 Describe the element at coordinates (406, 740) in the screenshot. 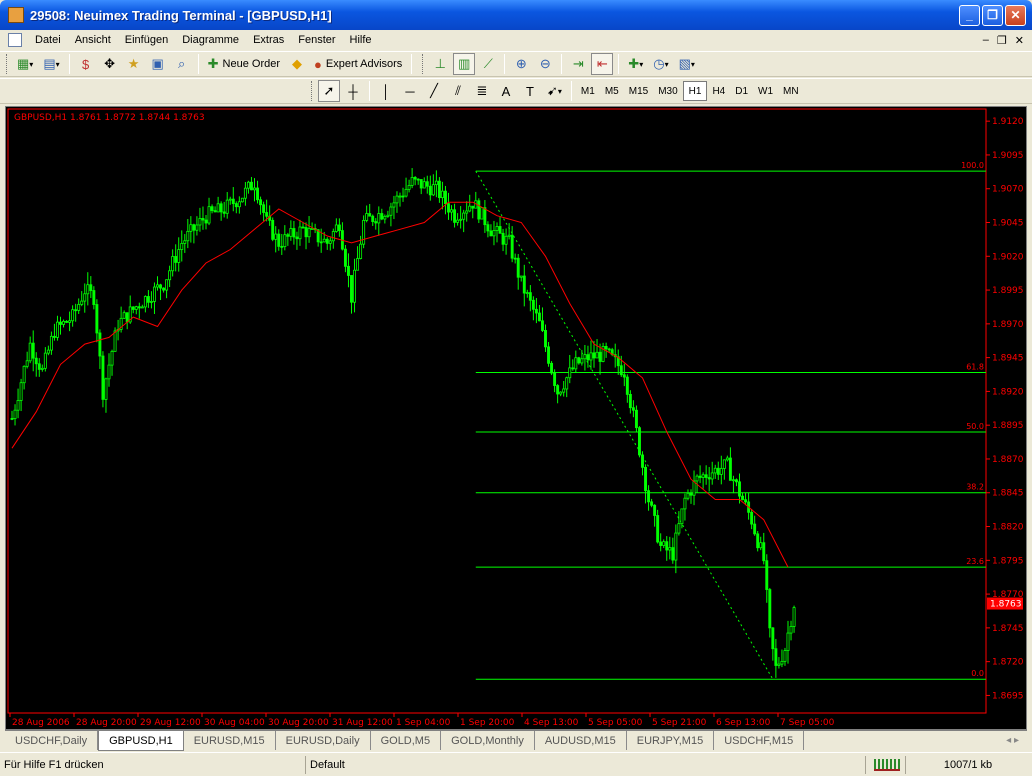

I see `tab-gold-m5: GOLD,M5` at that location.